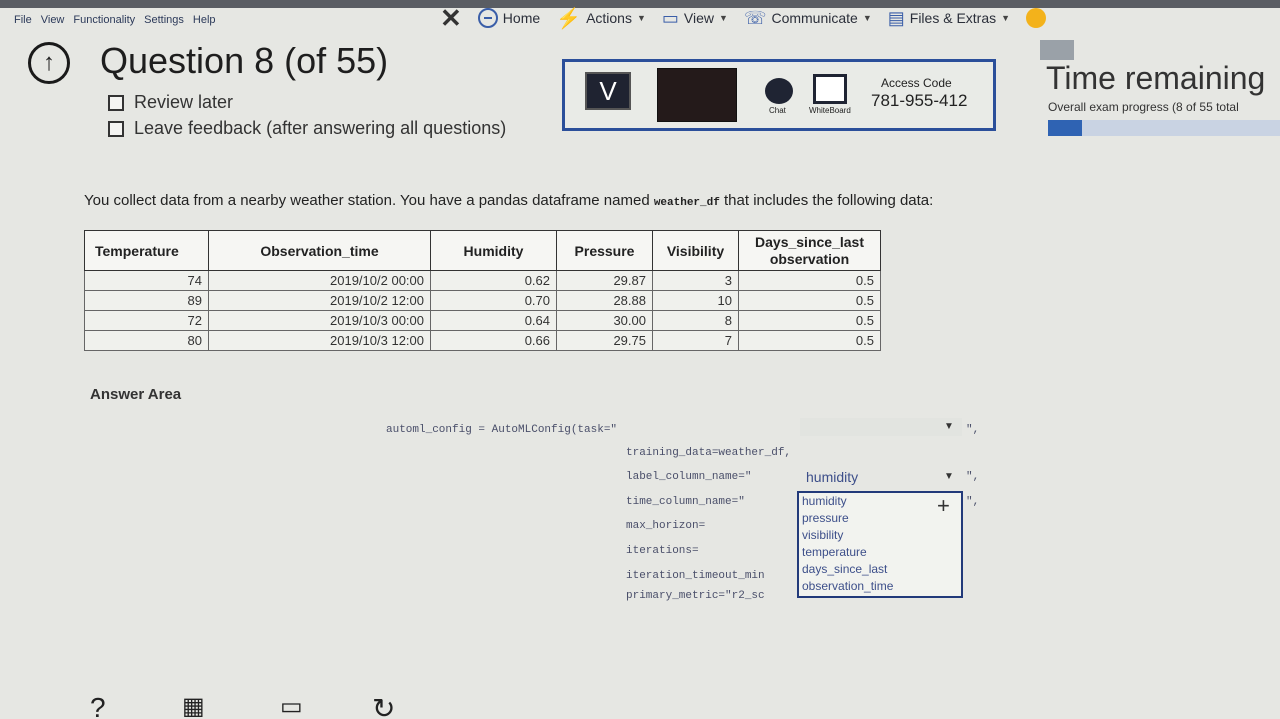 Image resolution: width=1280 pixels, height=719 pixels. Describe the element at coordinates (1036, 18) in the screenshot. I see `smiley-icon` at that location.